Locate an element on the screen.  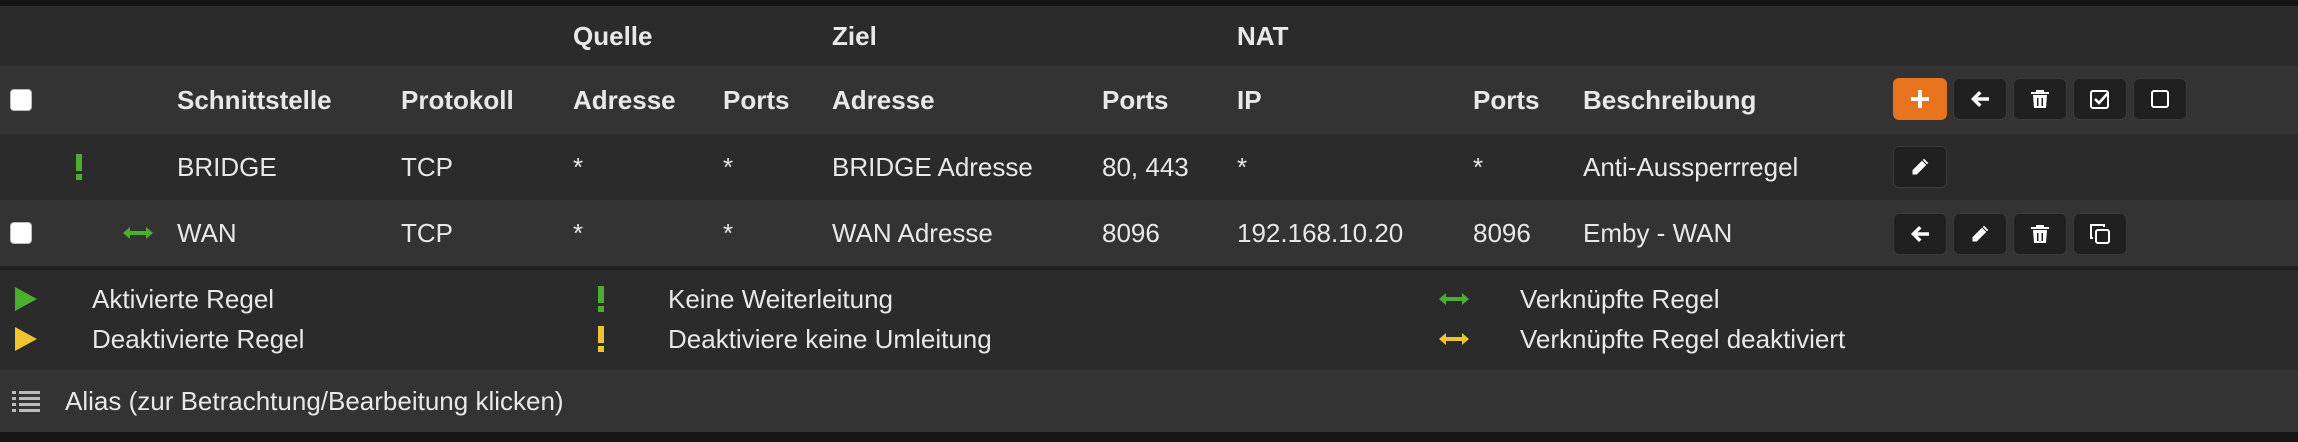
alias-icon-cell is located at coordinates (26, 401).